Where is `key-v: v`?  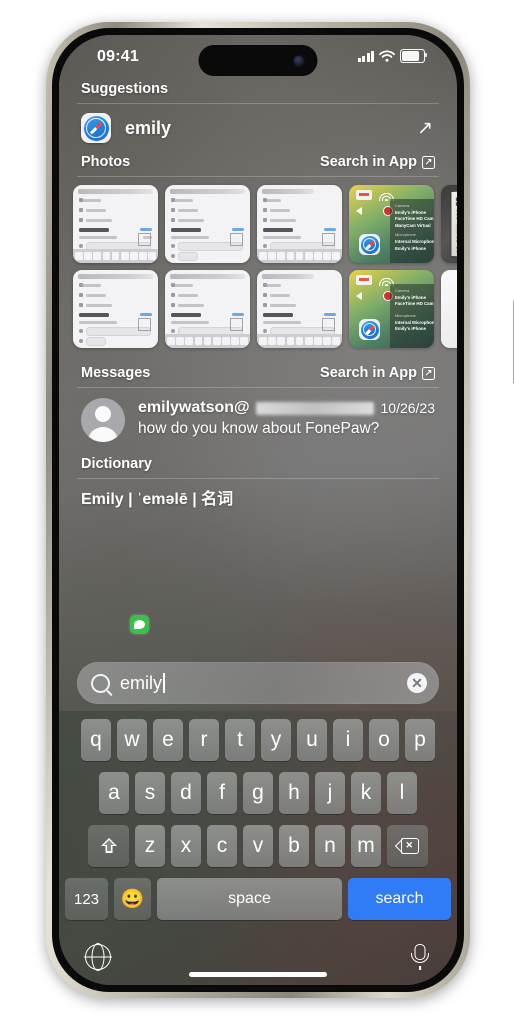
key-v: v is located at coordinates (258, 846).